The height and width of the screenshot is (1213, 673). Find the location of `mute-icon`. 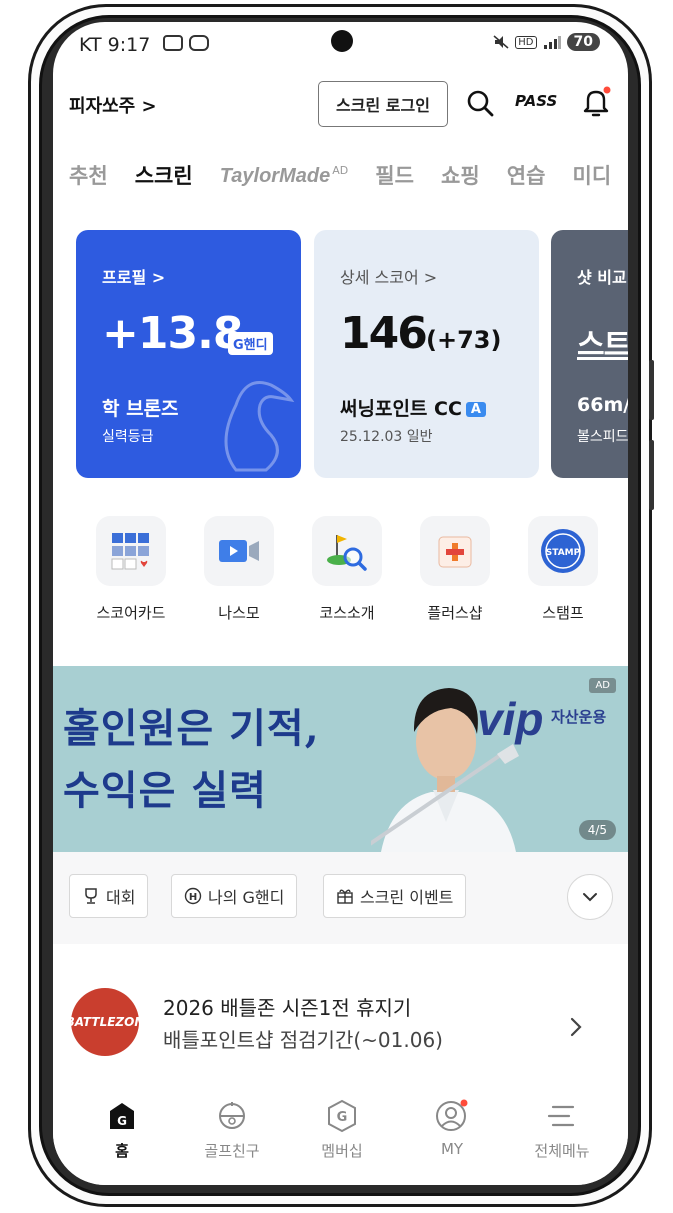

mute-icon is located at coordinates (501, 42).